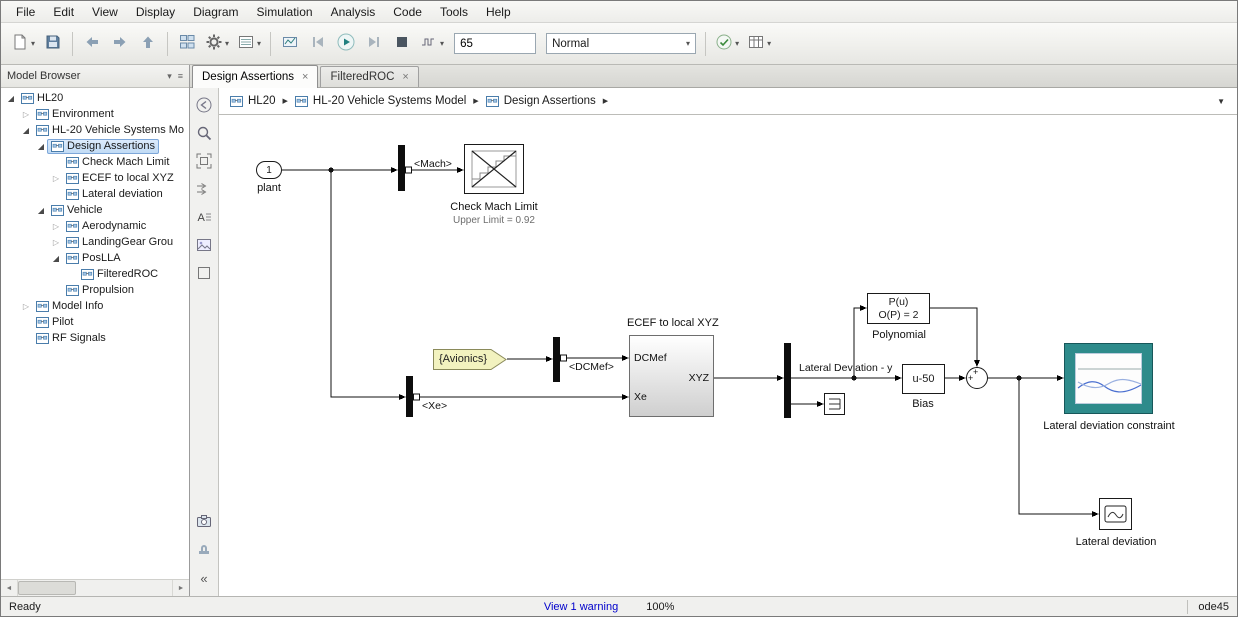  Describe the element at coordinates (1108, 378) in the screenshot. I see `lateral-deviation-constraint-block` at that location.